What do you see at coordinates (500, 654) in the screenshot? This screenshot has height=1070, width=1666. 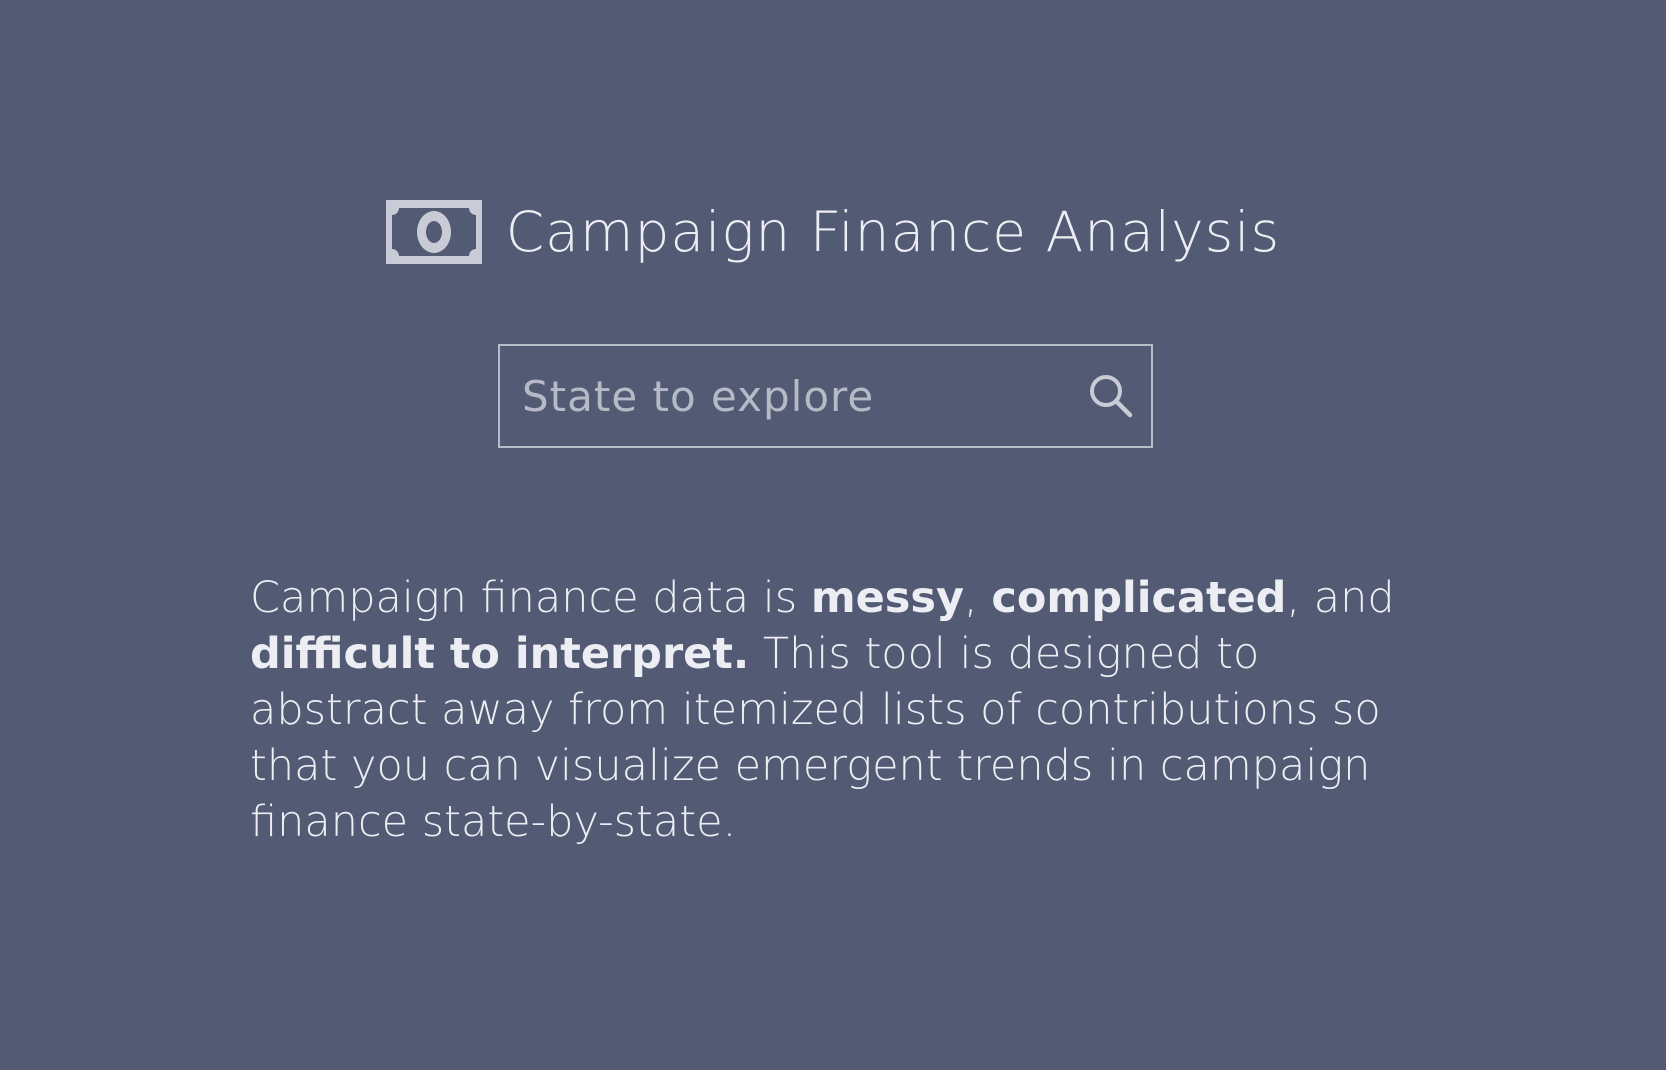 I see `emphasis-difficult: difficult to interpret.` at bounding box center [500, 654].